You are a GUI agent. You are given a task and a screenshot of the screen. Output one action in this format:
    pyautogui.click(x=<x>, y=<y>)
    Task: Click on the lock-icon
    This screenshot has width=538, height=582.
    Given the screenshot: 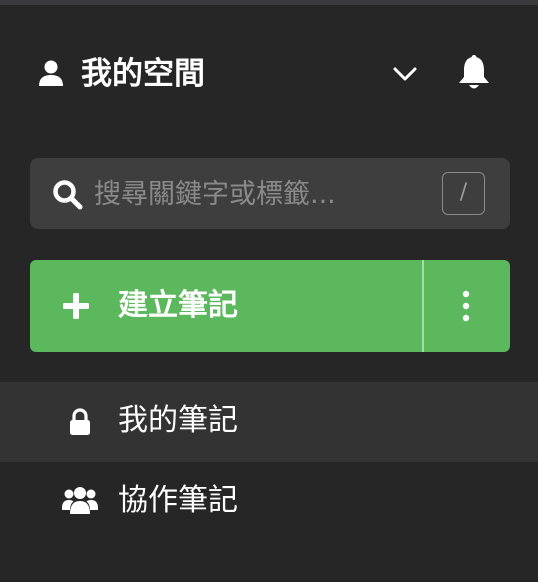 What is the action you would take?
    pyautogui.click(x=80, y=421)
    